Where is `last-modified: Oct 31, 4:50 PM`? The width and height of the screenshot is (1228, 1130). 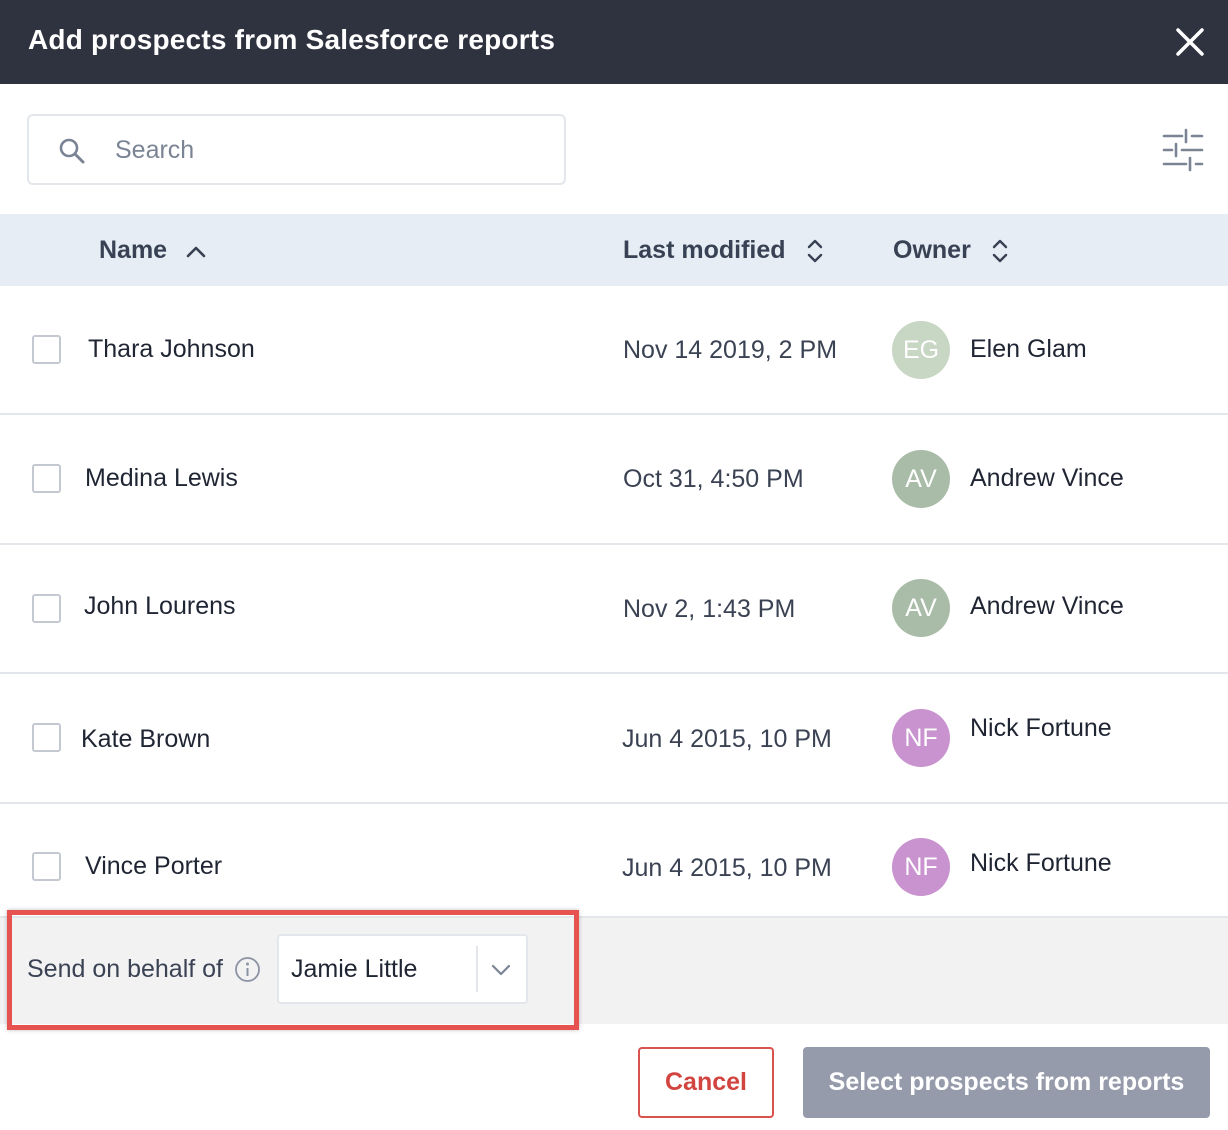
last-modified: Oct 31, 4:50 PM is located at coordinates (713, 479).